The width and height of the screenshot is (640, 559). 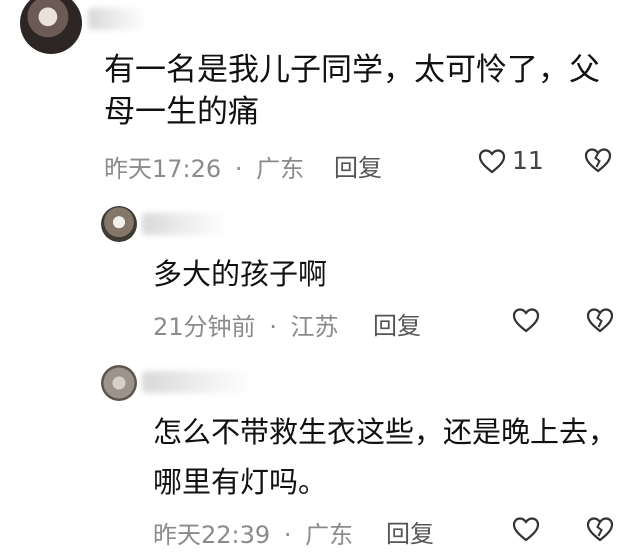 I want to click on comment-meta: 昨天22:39 · 广东, so click(x=253, y=532).